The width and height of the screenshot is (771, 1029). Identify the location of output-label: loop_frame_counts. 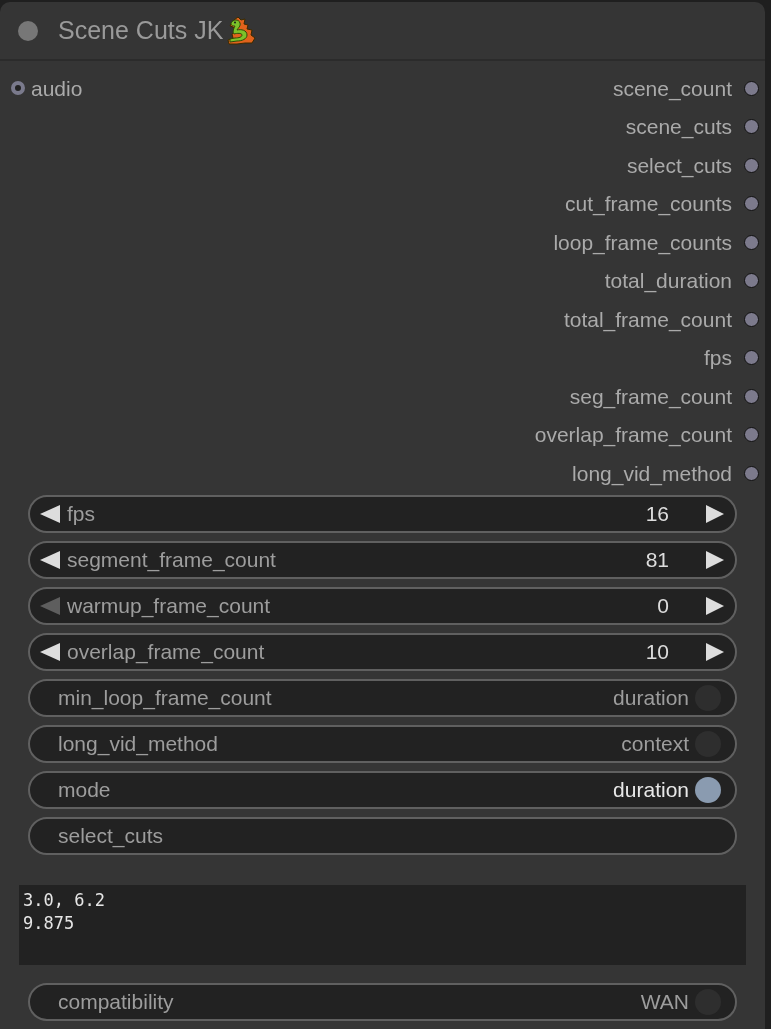
(642, 243).